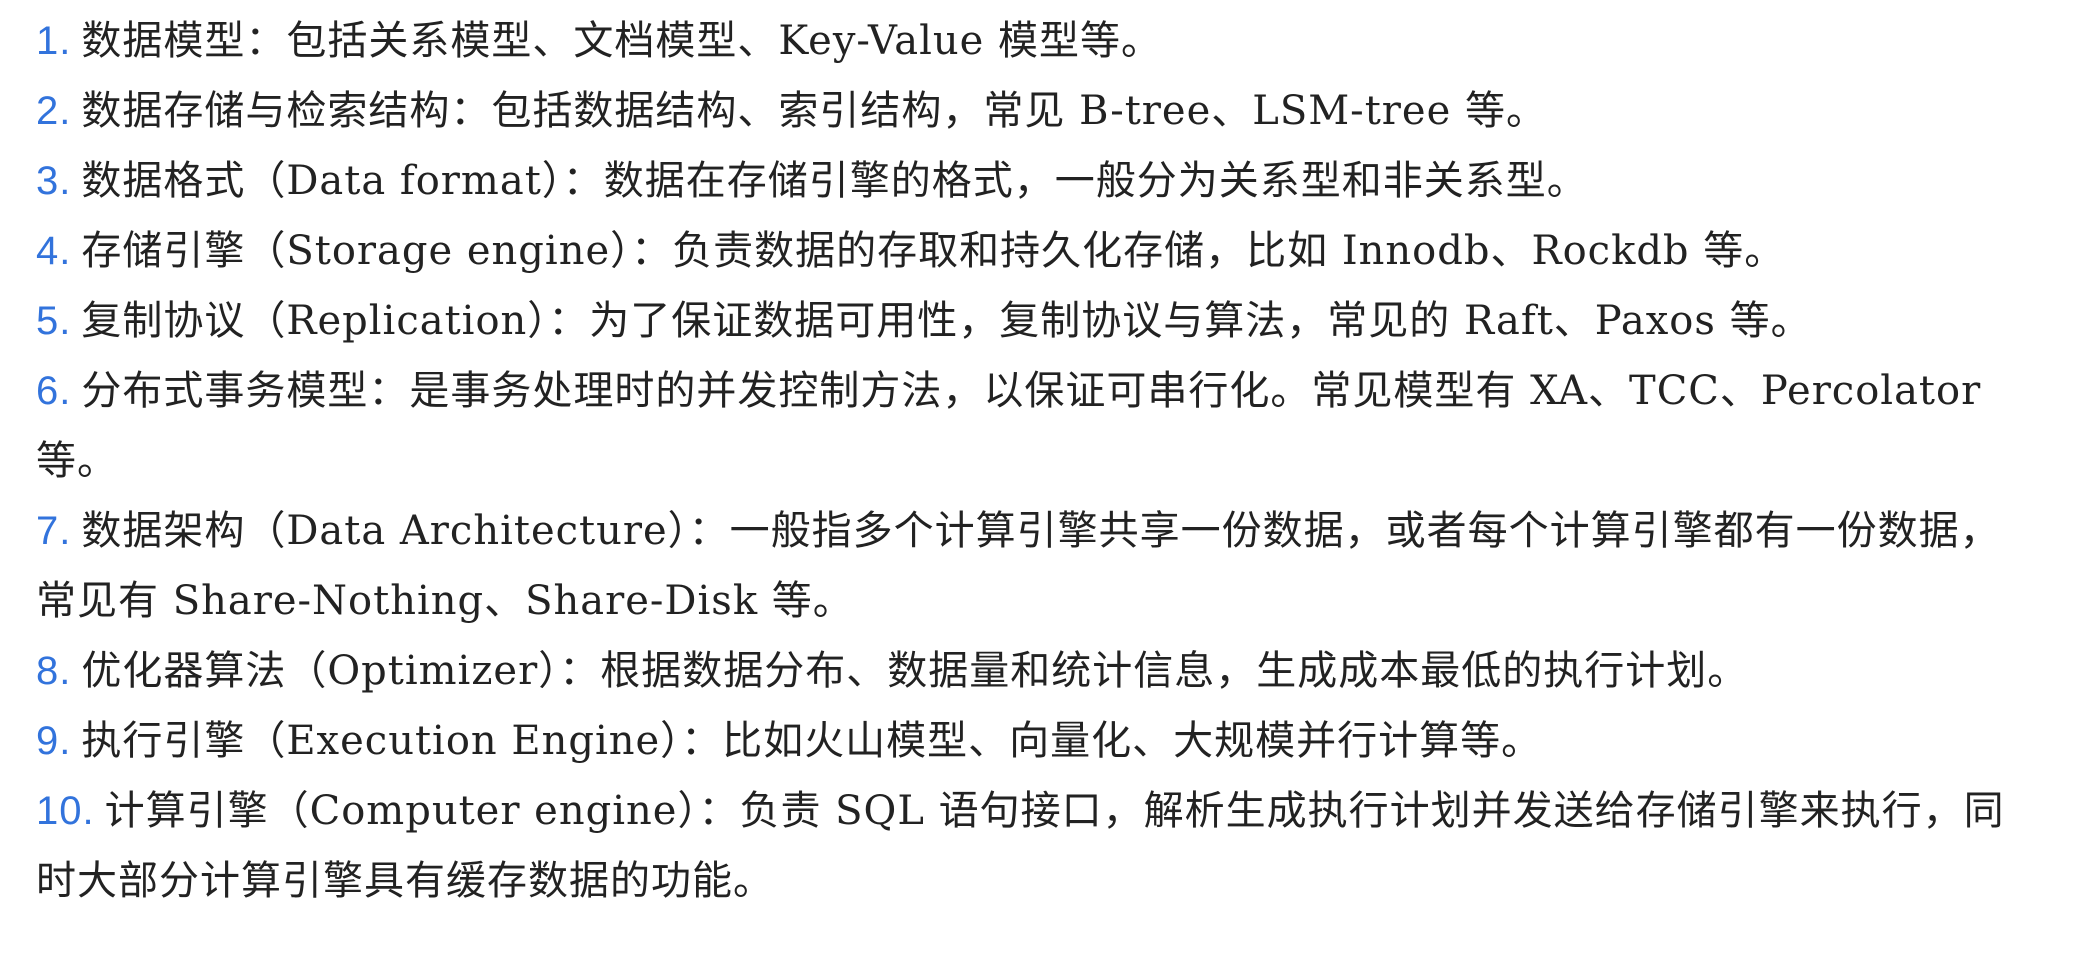 Image resolution: width=2080 pixels, height=968 pixels. Describe the element at coordinates (54, 321) in the screenshot. I see `list-number: 5.` at that location.